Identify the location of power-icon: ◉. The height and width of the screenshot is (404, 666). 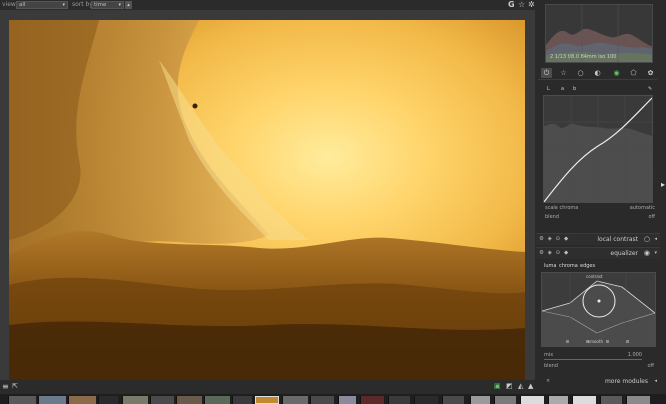
(647, 253).